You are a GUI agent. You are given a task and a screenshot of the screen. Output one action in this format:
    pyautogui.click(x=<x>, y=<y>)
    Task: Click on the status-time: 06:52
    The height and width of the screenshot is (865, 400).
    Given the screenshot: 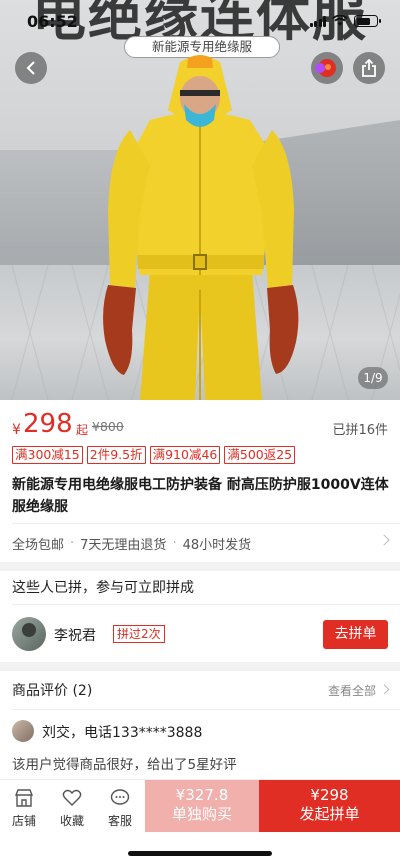 What is the action you would take?
    pyautogui.click(x=52, y=21)
    